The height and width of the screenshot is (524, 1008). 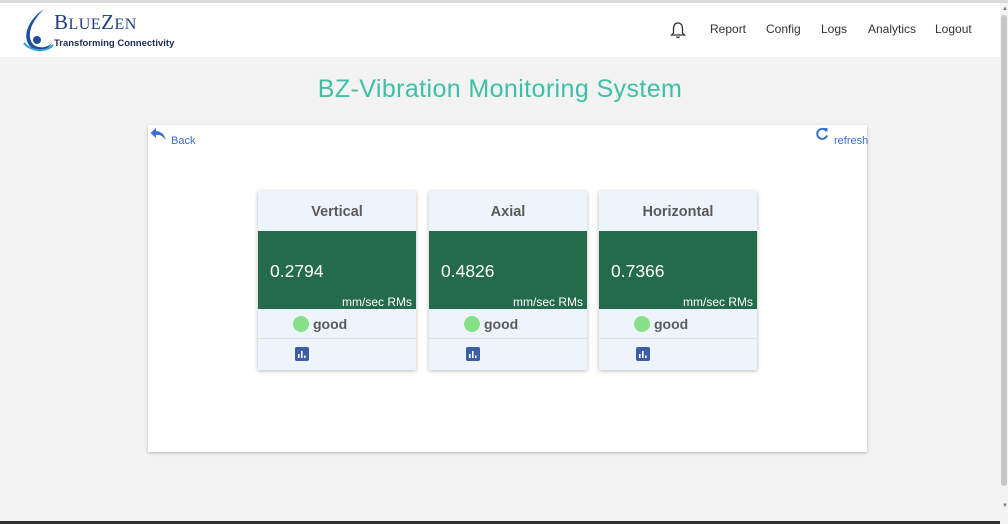 I want to click on sensor-axis-title: Axial, so click(x=508, y=212).